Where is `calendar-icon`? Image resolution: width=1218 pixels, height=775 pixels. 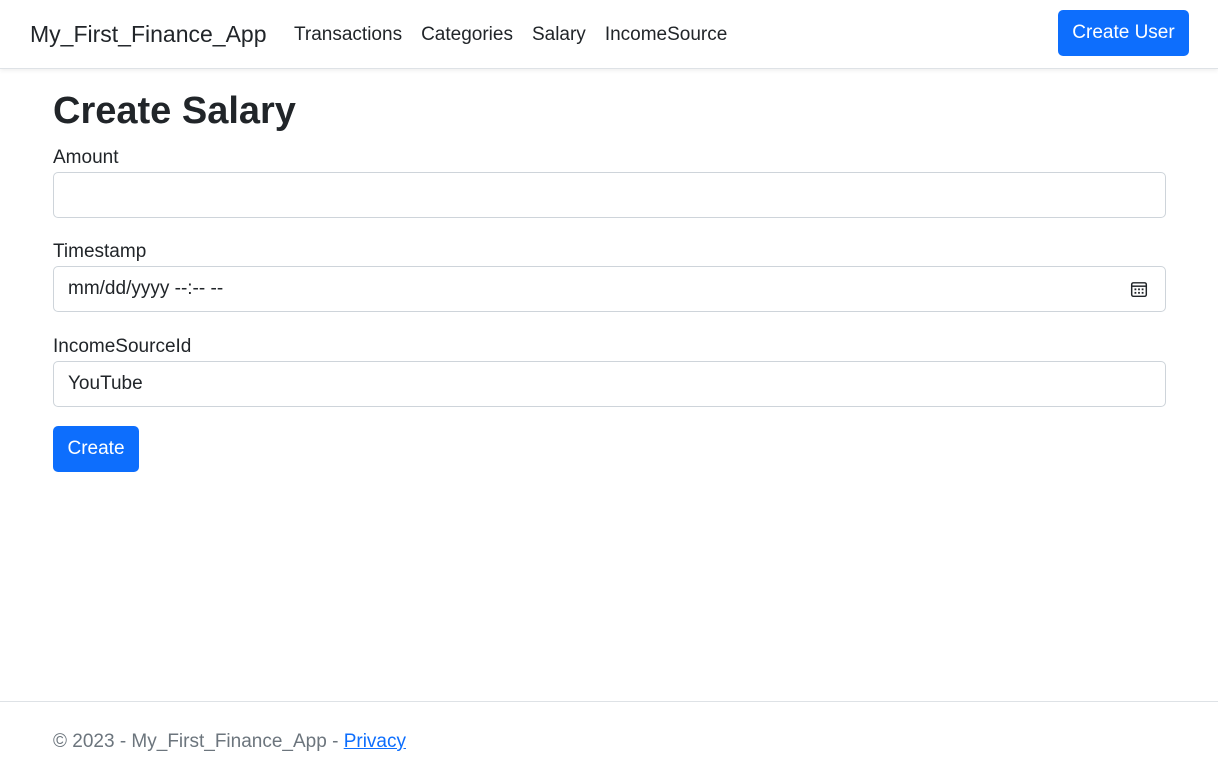 calendar-icon is located at coordinates (1139, 289).